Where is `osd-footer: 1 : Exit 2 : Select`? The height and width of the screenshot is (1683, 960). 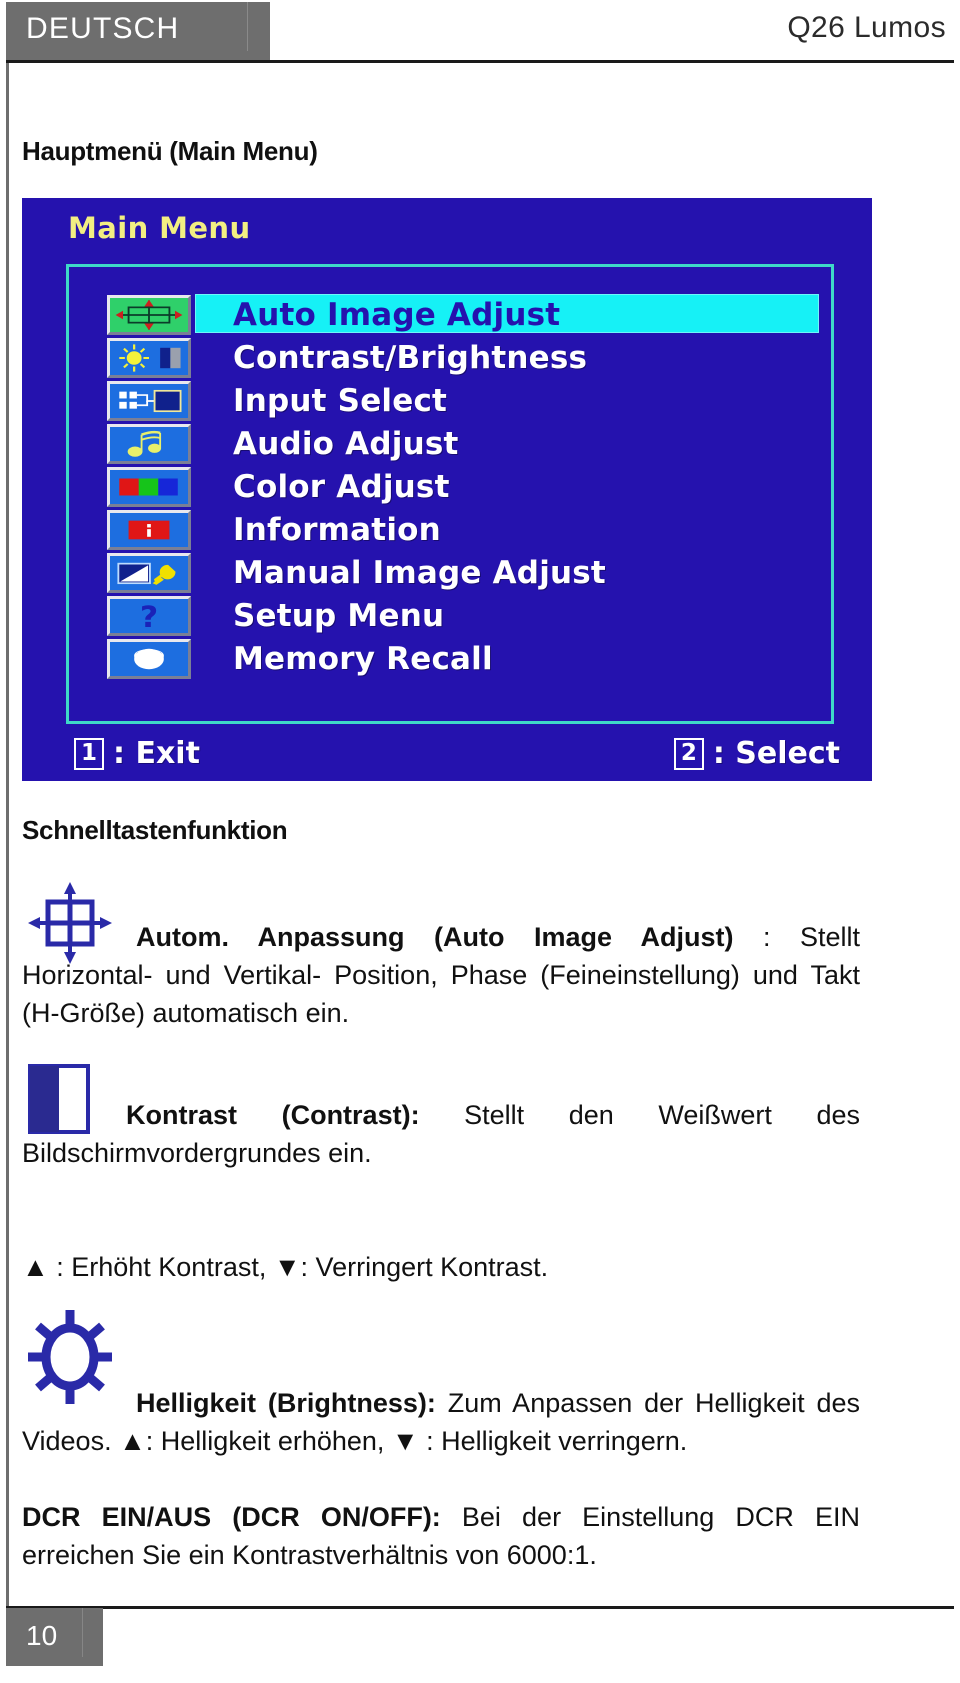 osd-footer: 1 : Exit 2 : Select is located at coordinates (447, 757).